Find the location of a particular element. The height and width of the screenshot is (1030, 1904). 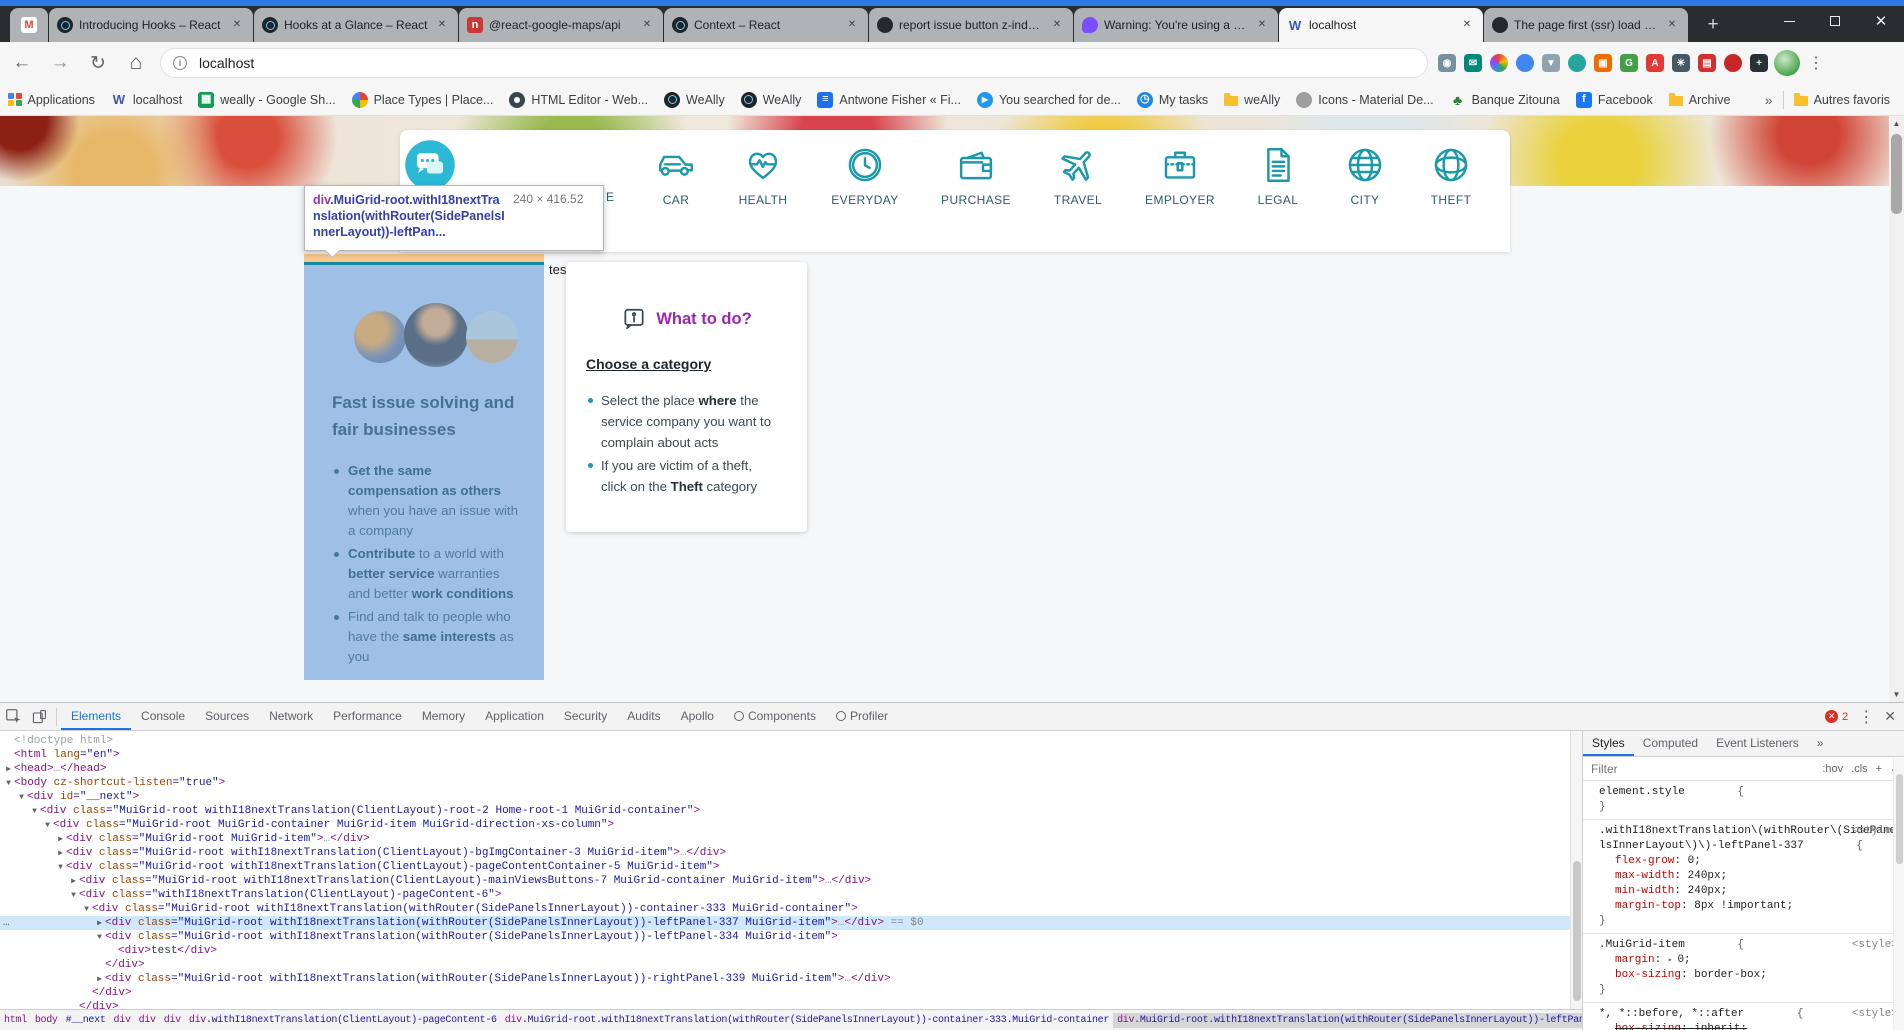

move-extension-icon: + is located at coordinates (1759, 63).